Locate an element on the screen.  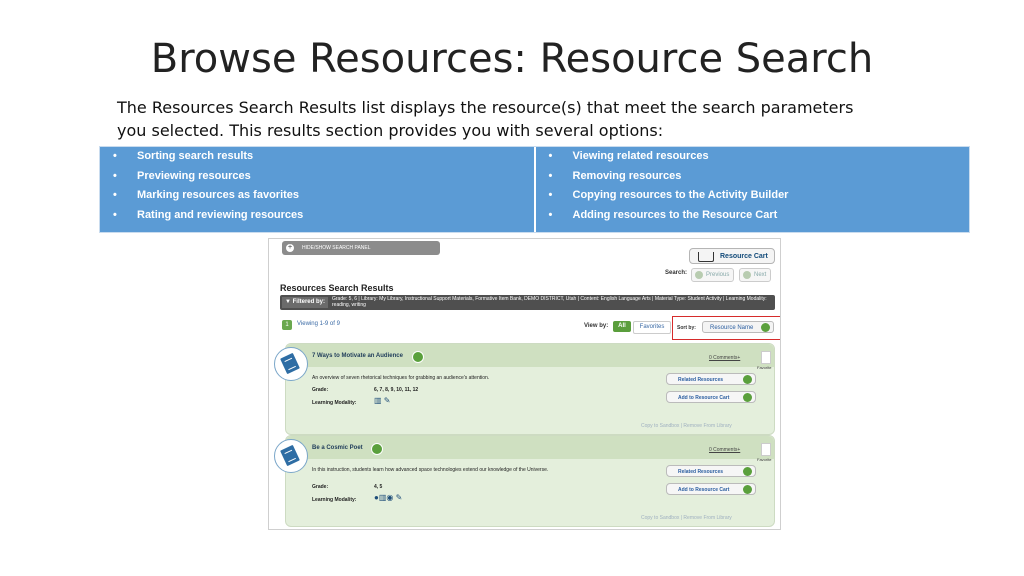
option-item: • Previewing resources is located at coordinates (317, 178).